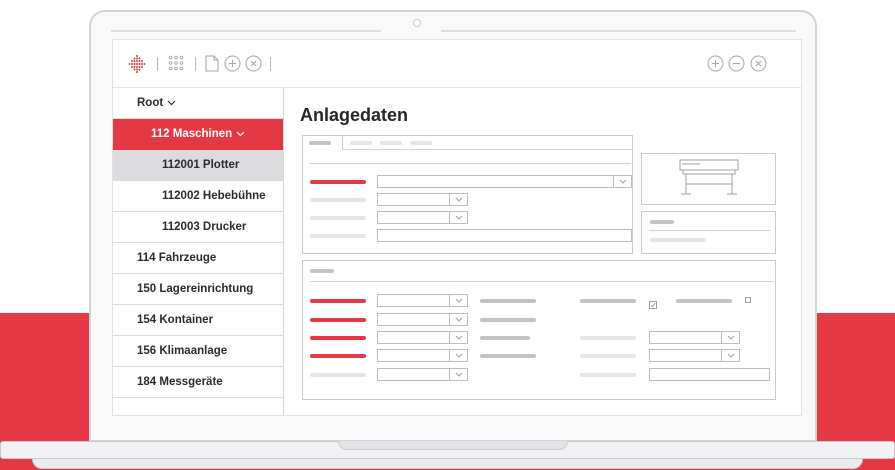 This screenshot has width=895, height=470. What do you see at coordinates (447, 455) in the screenshot?
I see `laptop-base` at bounding box center [447, 455].